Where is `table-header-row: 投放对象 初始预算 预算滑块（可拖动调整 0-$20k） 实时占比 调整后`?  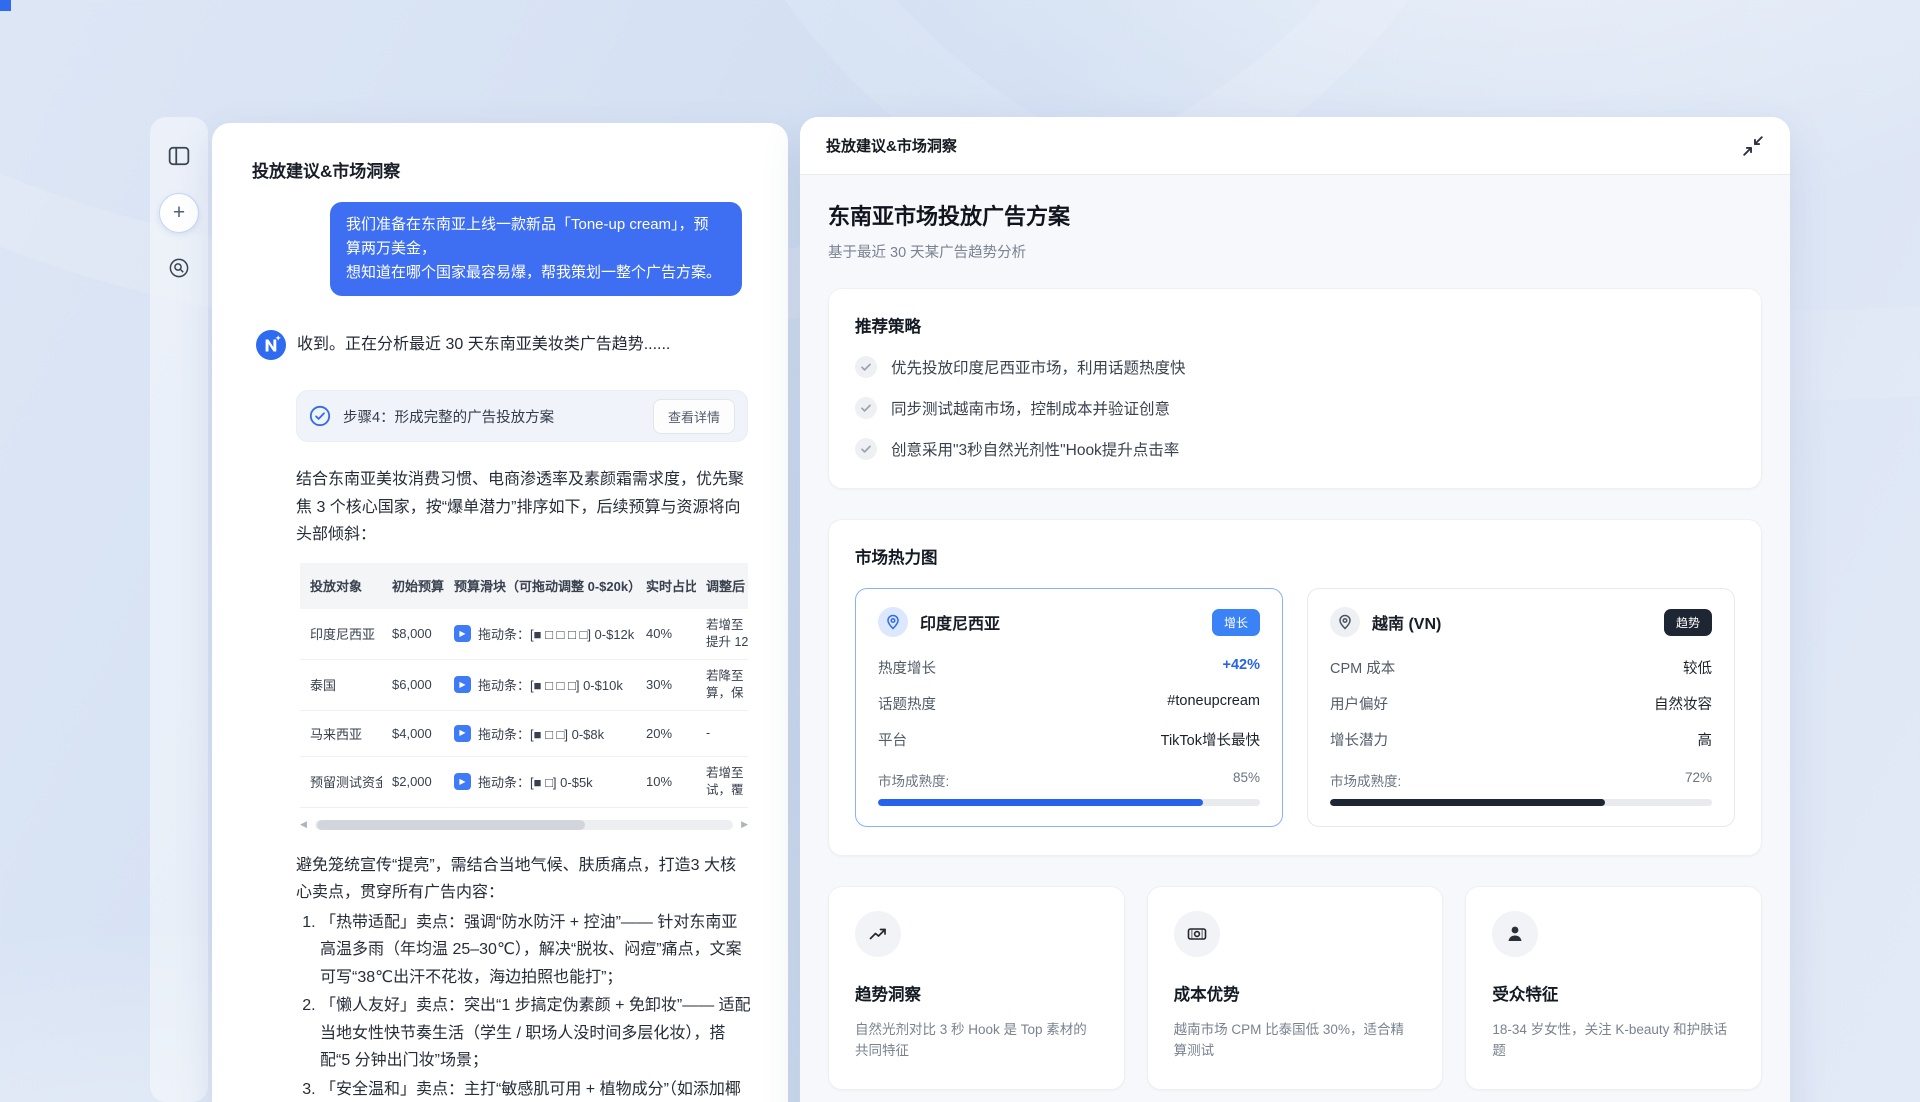 table-header-row: 投放对象 初始预算 预算滑块（可拖动调整 0-$20k） 实时占比 调整后 is located at coordinates (524, 585).